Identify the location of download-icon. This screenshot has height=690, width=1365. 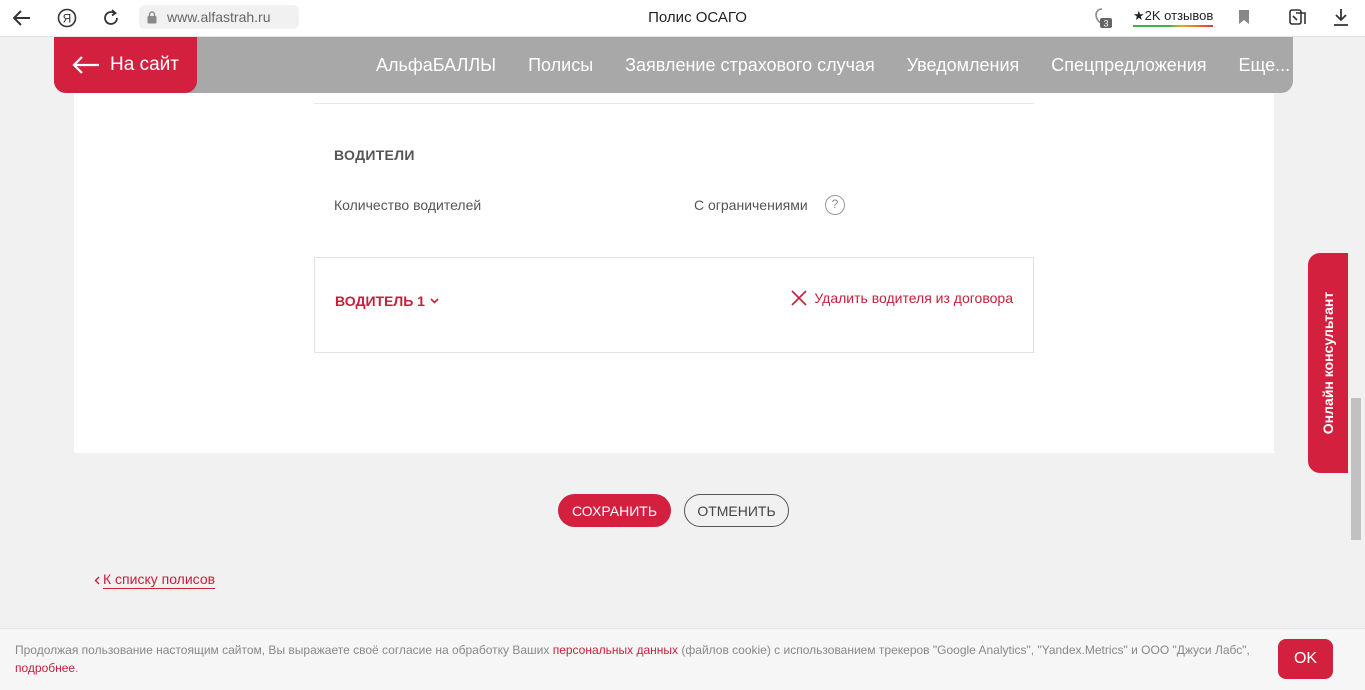
(1341, 19).